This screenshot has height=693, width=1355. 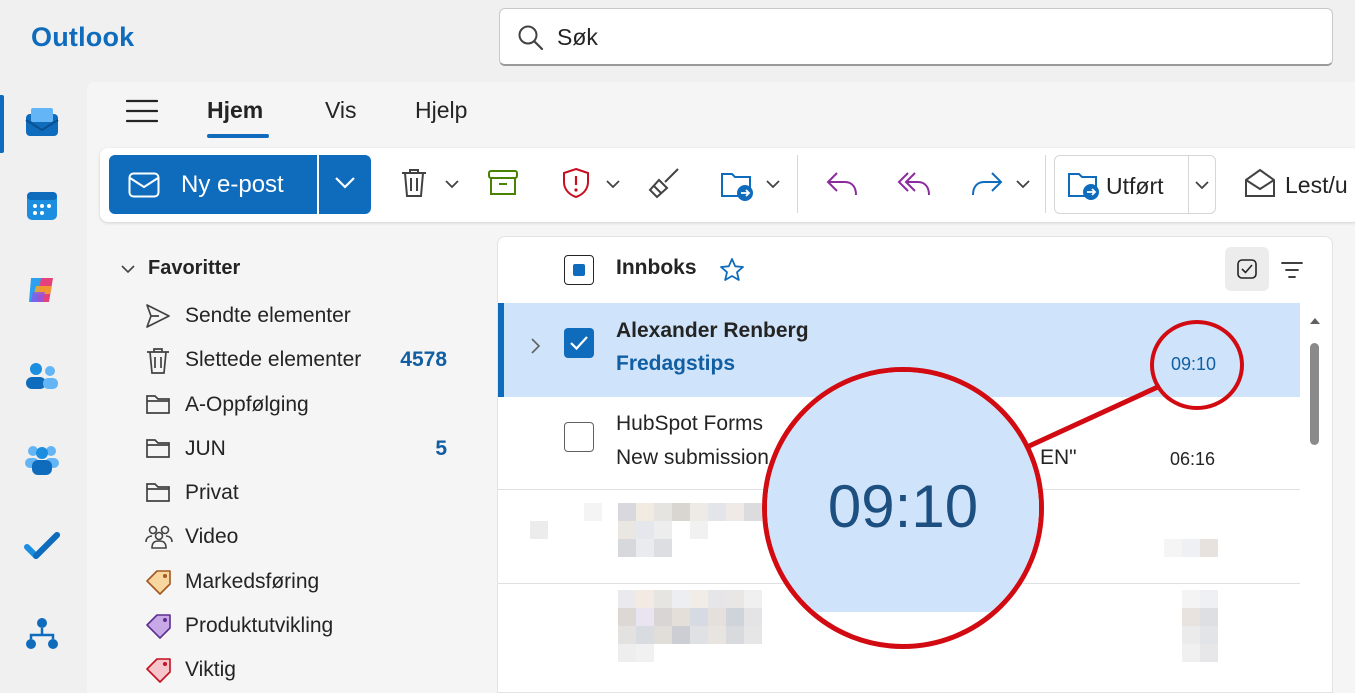 What do you see at coordinates (205, 448) in the screenshot?
I see `folder-label: JUN` at bounding box center [205, 448].